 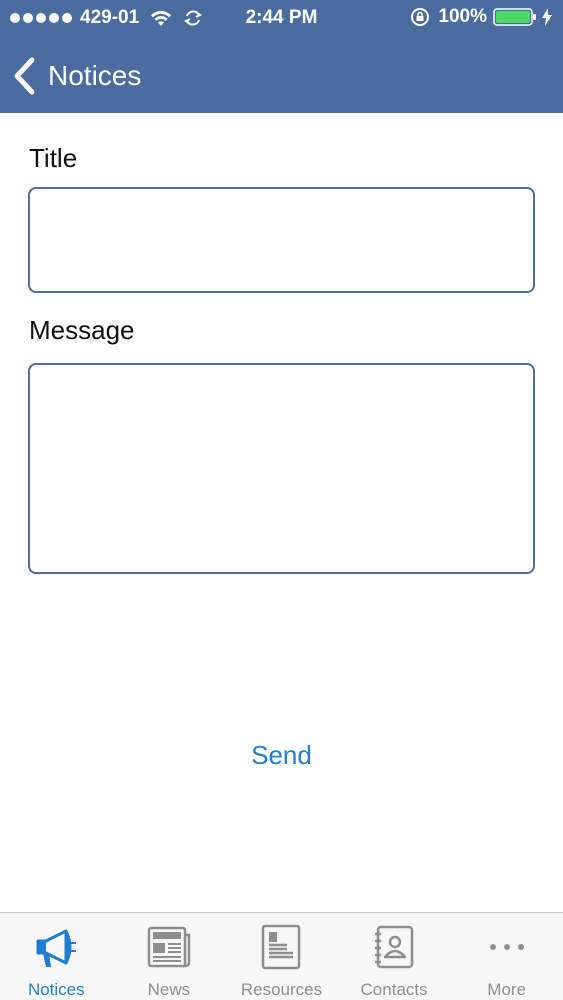 What do you see at coordinates (462, 16) in the screenshot?
I see `battery-percentage: 100%` at bounding box center [462, 16].